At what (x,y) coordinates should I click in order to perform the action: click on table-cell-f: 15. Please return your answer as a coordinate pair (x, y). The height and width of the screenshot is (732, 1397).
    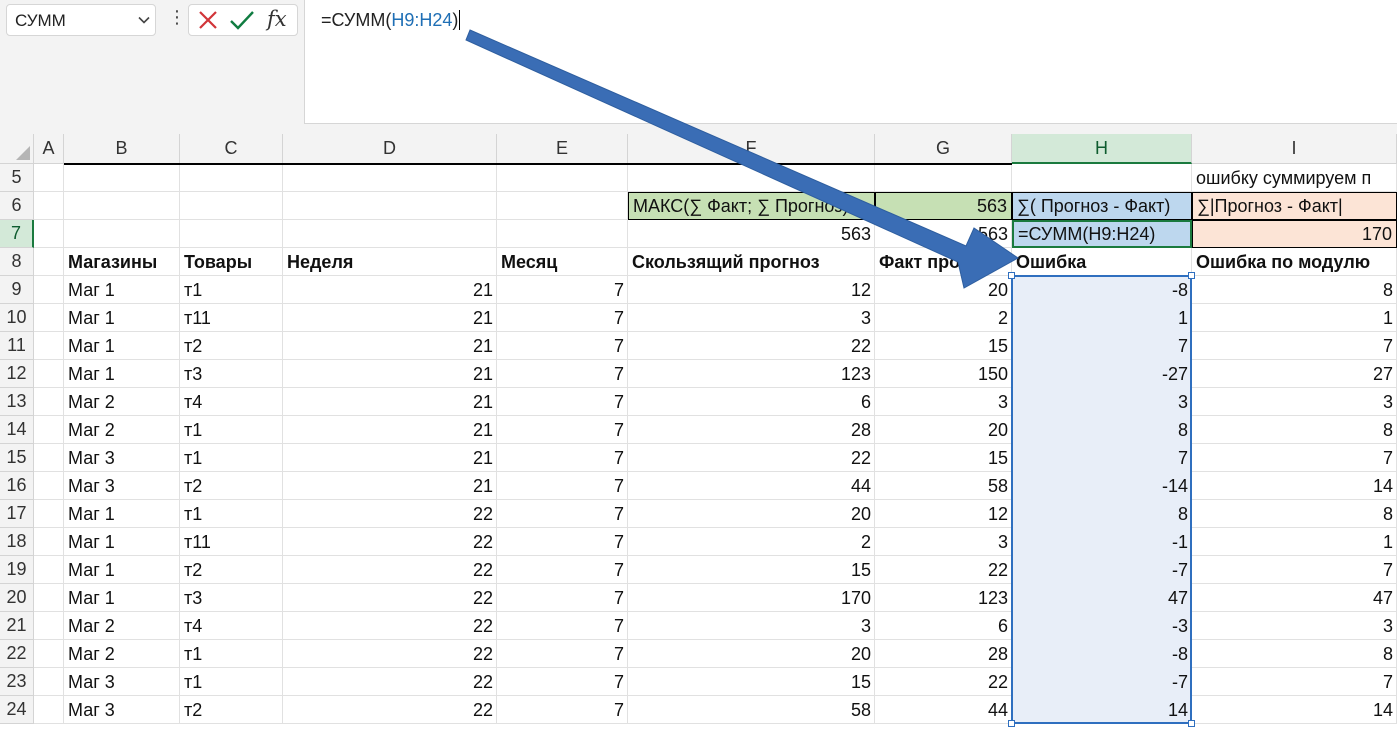
    Looking at the image, I should click on (860, 569).